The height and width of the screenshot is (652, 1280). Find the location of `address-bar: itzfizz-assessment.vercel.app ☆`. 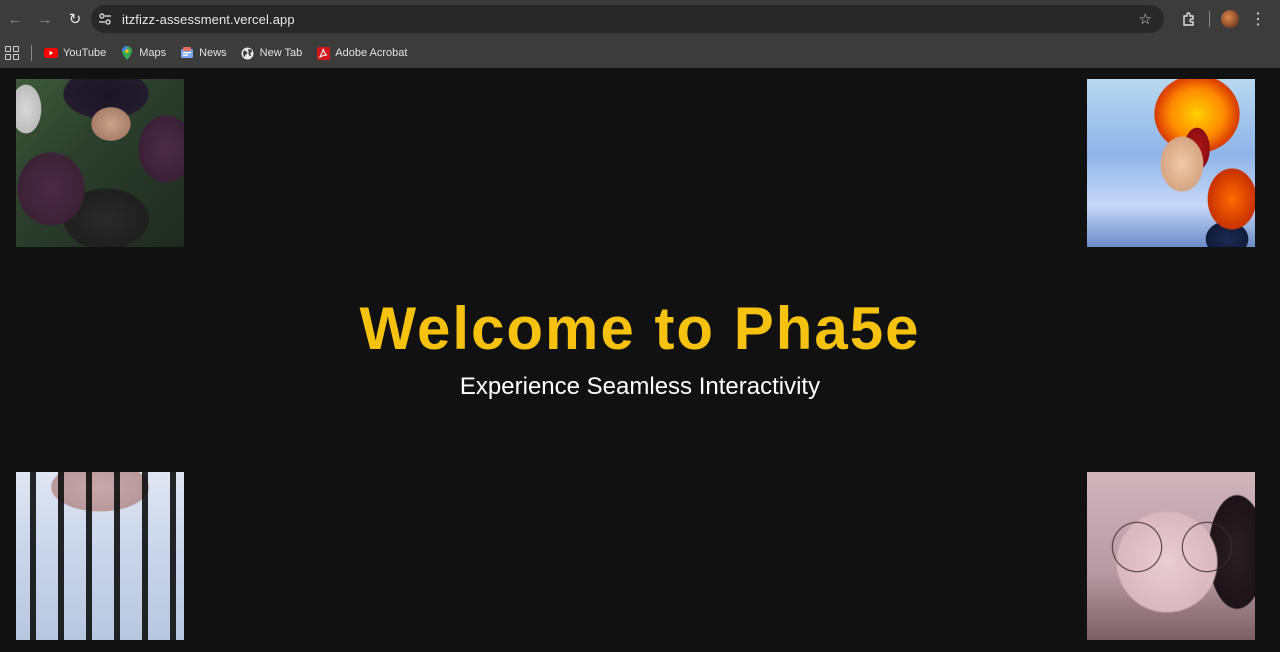

address-bar: itzfizz-assessment.vercel.app ☆ is located at coordinates (627, 19).